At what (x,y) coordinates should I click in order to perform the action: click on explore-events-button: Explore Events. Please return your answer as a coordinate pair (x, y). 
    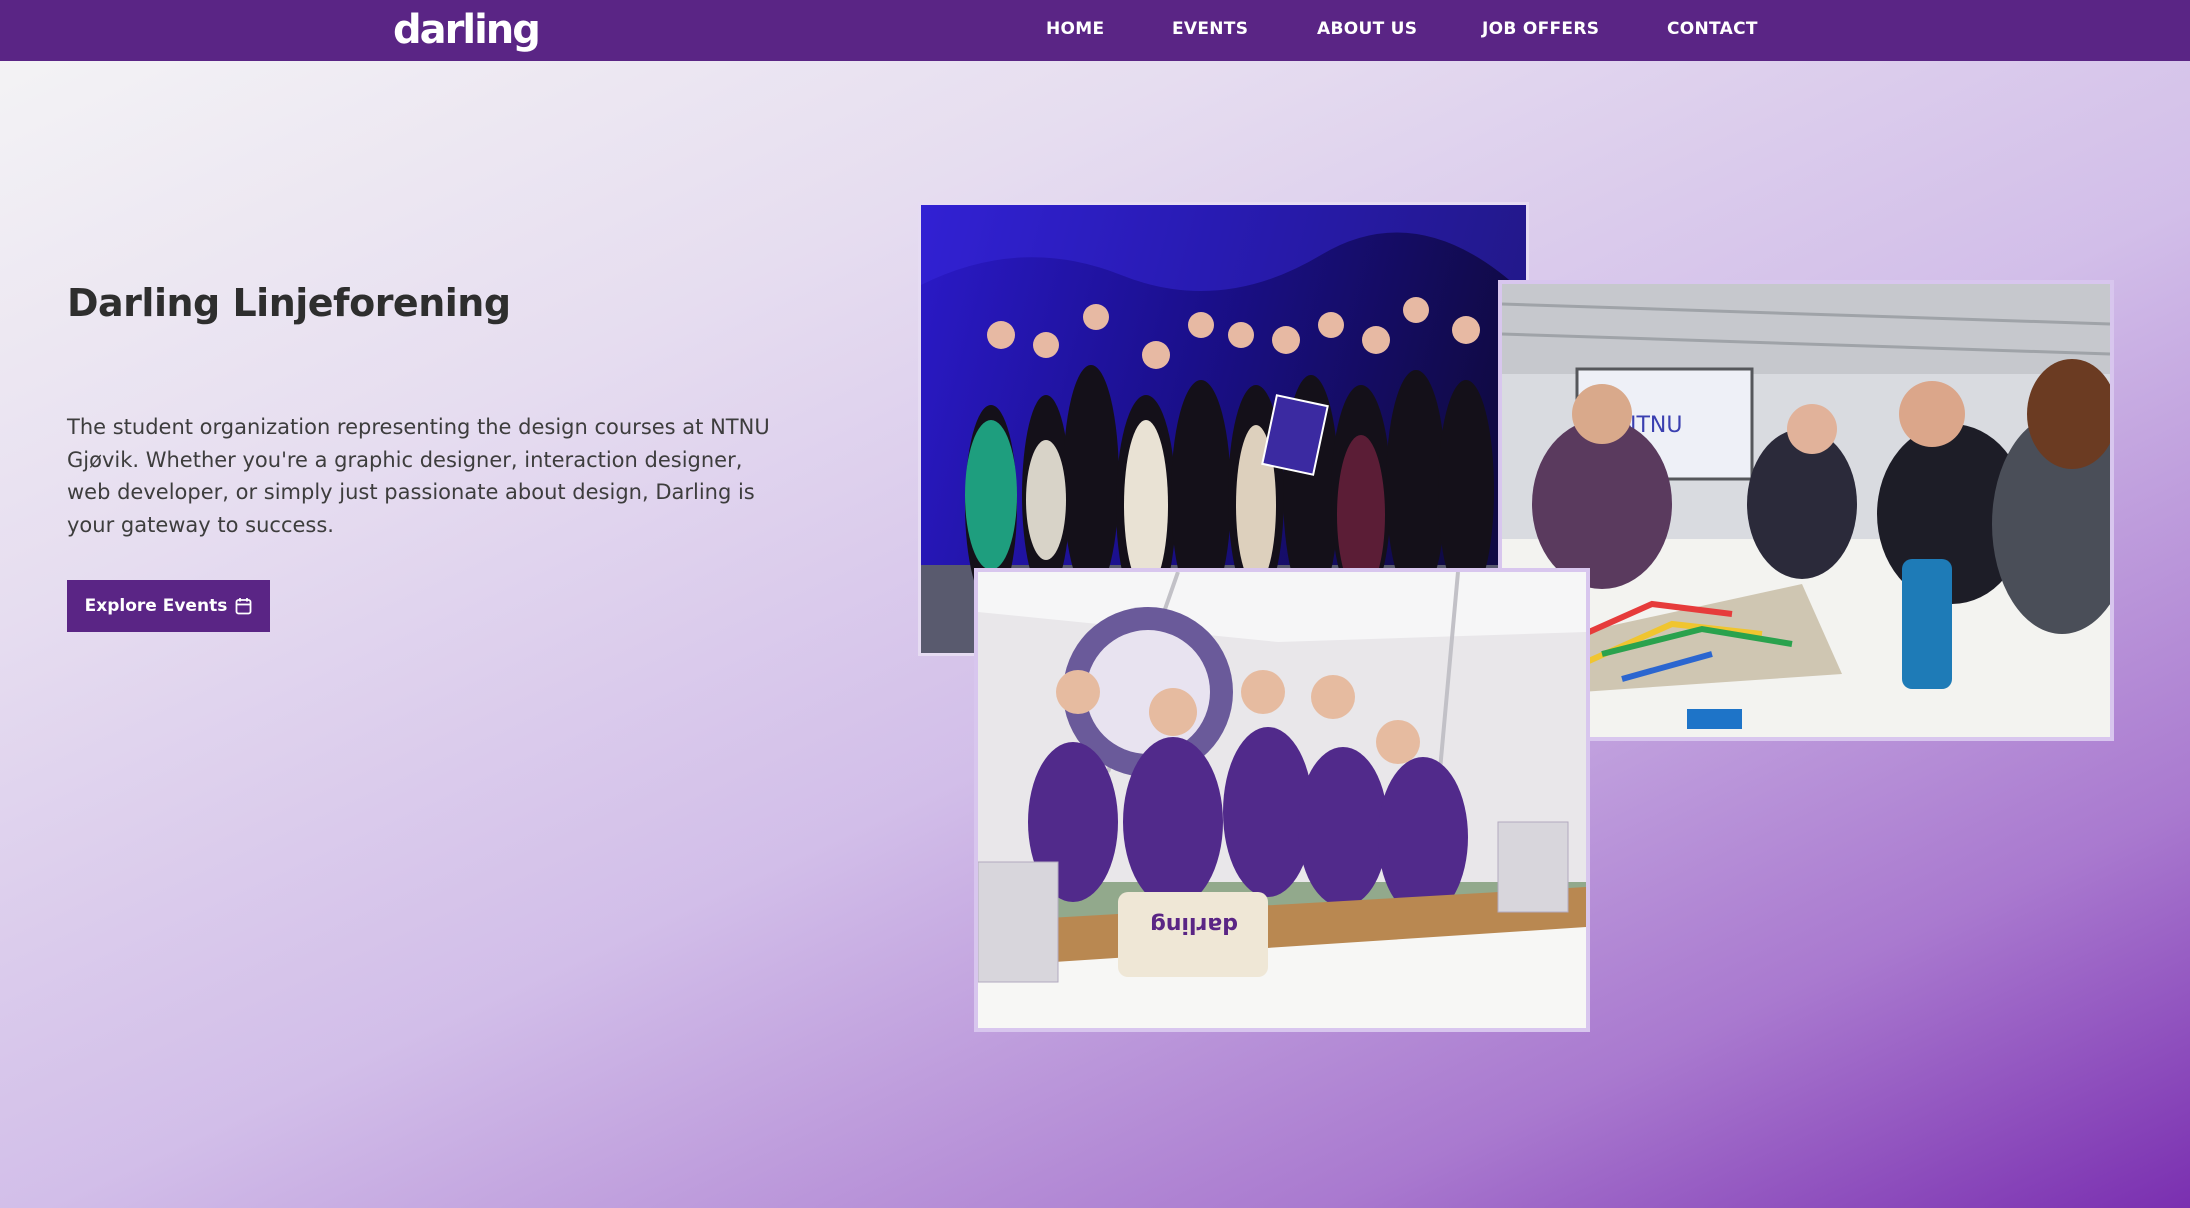
    Looking at the image, I should click on (168, 606).